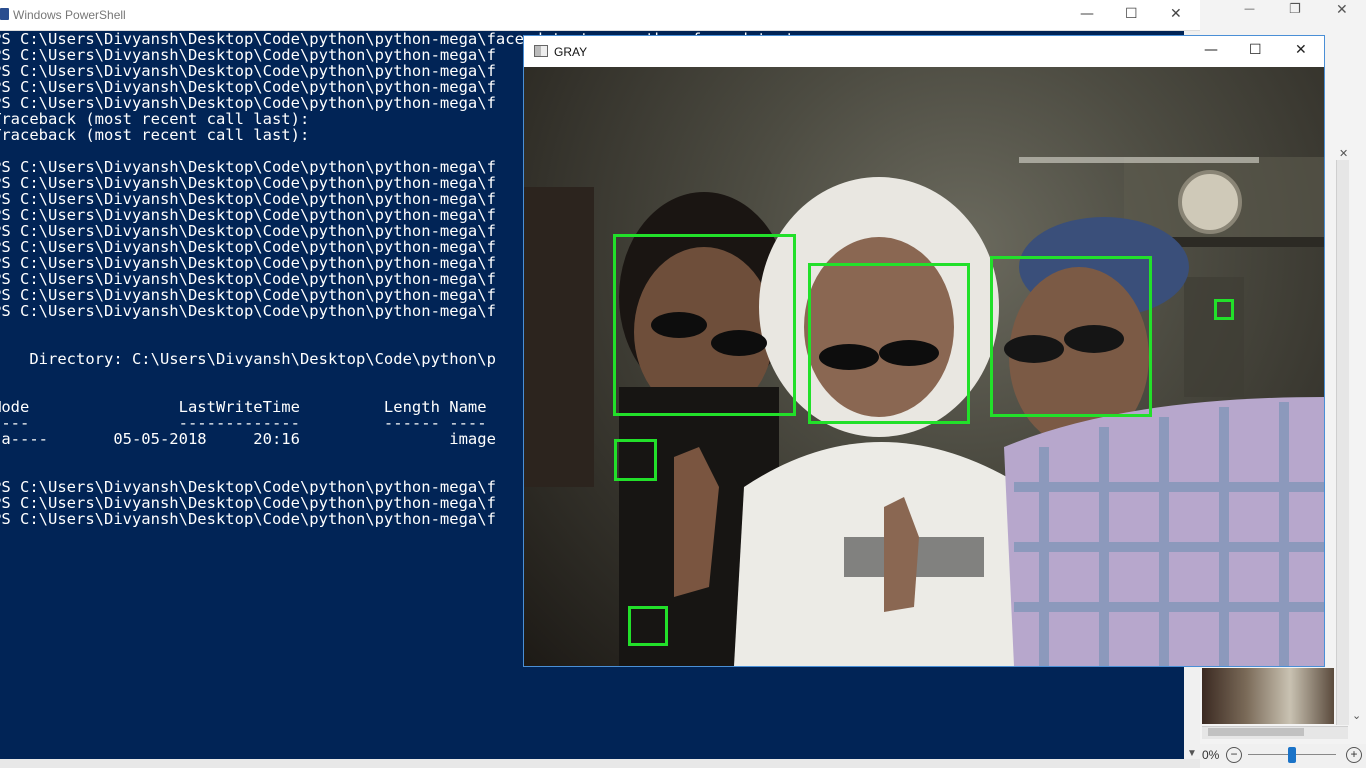 The height and width of the screenshot is (768, 1366). What do you see at coordinates (1292, 755) in the screenshot?
I see `zoom-slider-knob` at bounding box center [1292, 755].